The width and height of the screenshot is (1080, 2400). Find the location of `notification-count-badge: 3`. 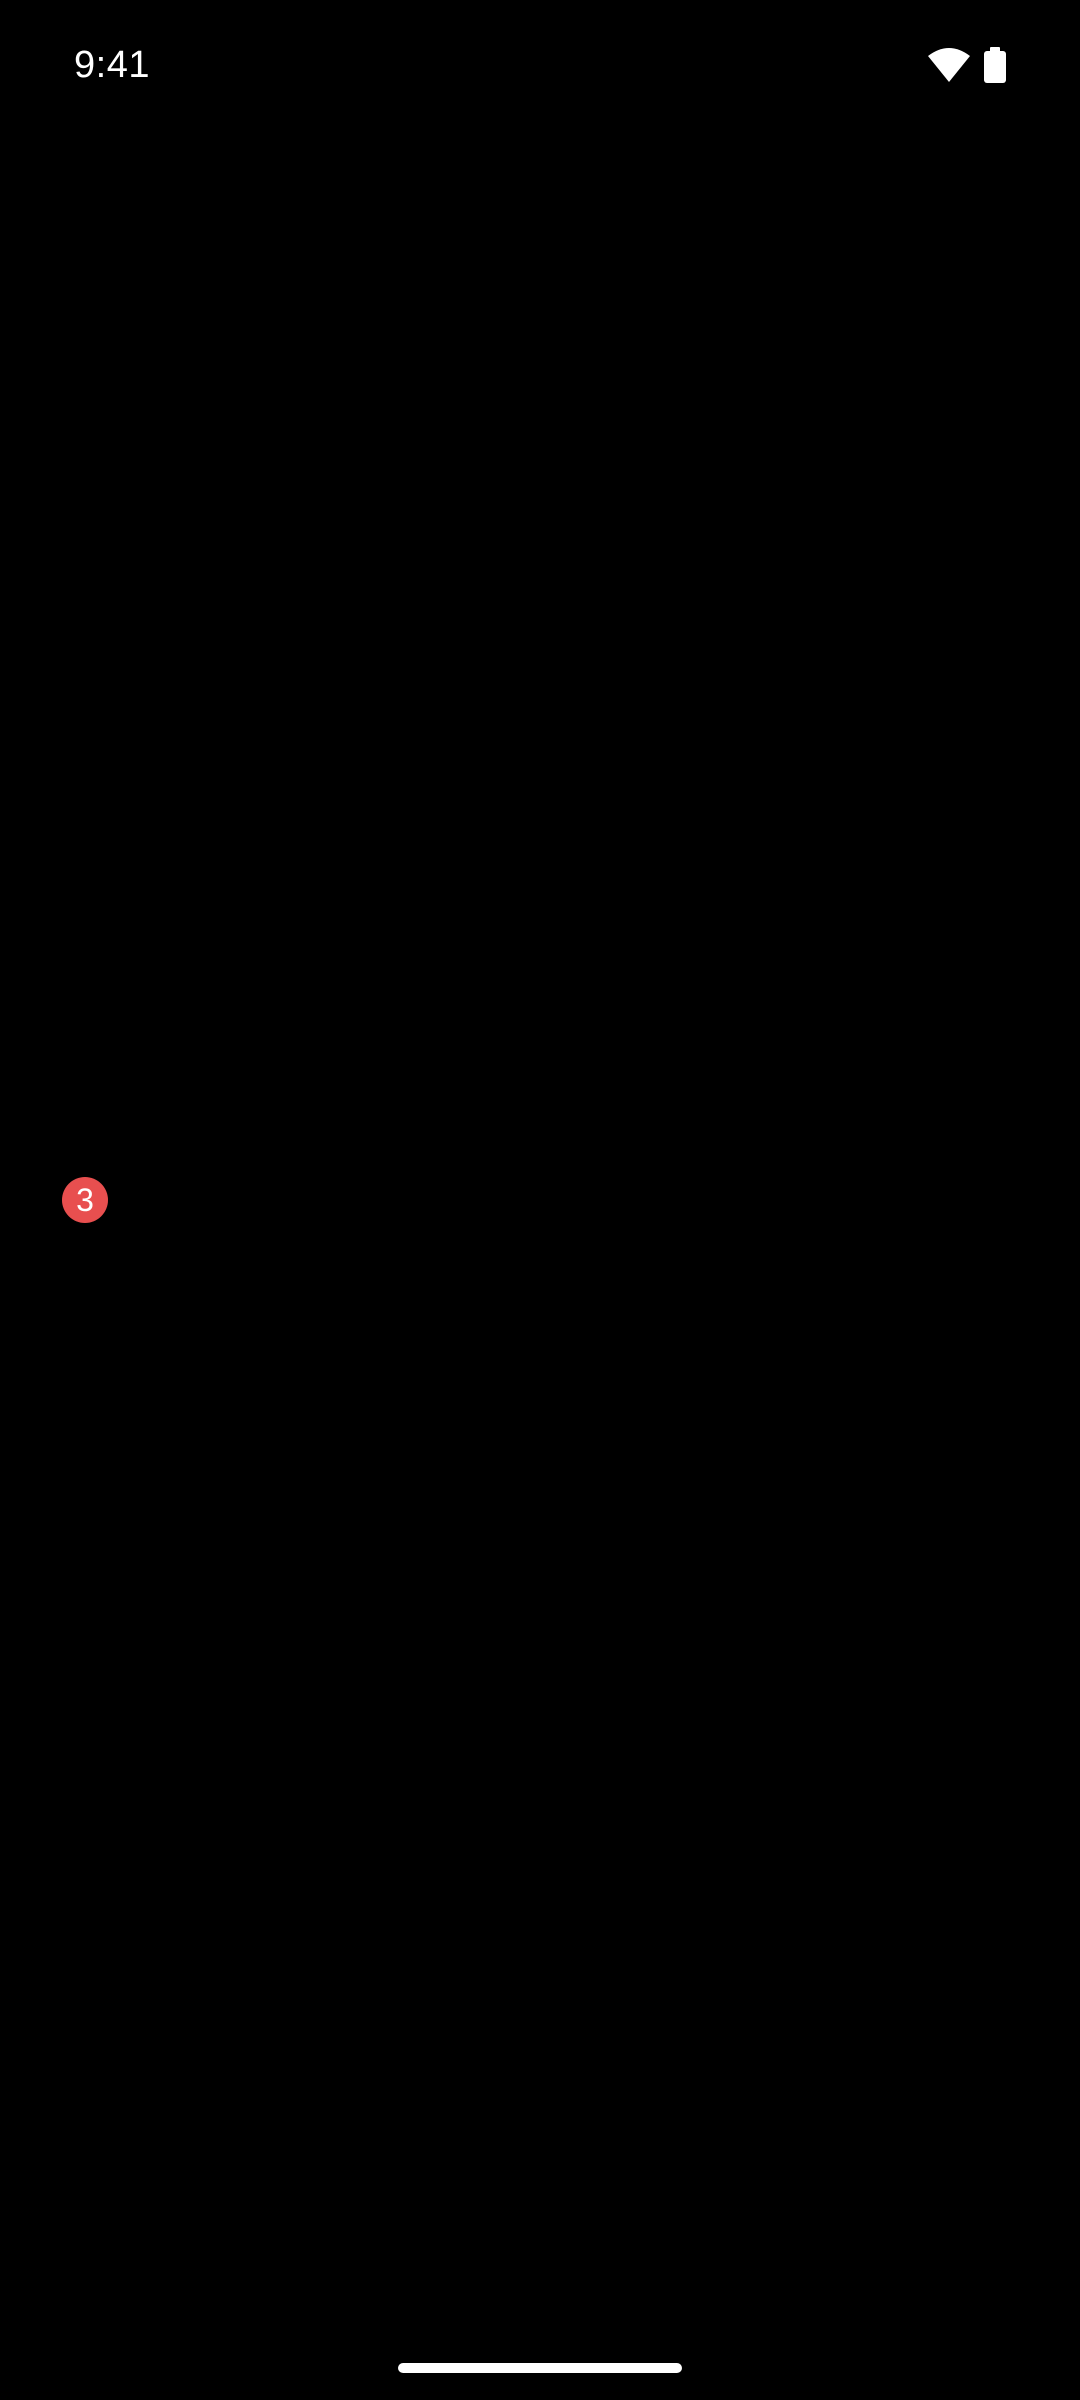

notification-count-badge: 3 is located at coordinates (85, 1200).